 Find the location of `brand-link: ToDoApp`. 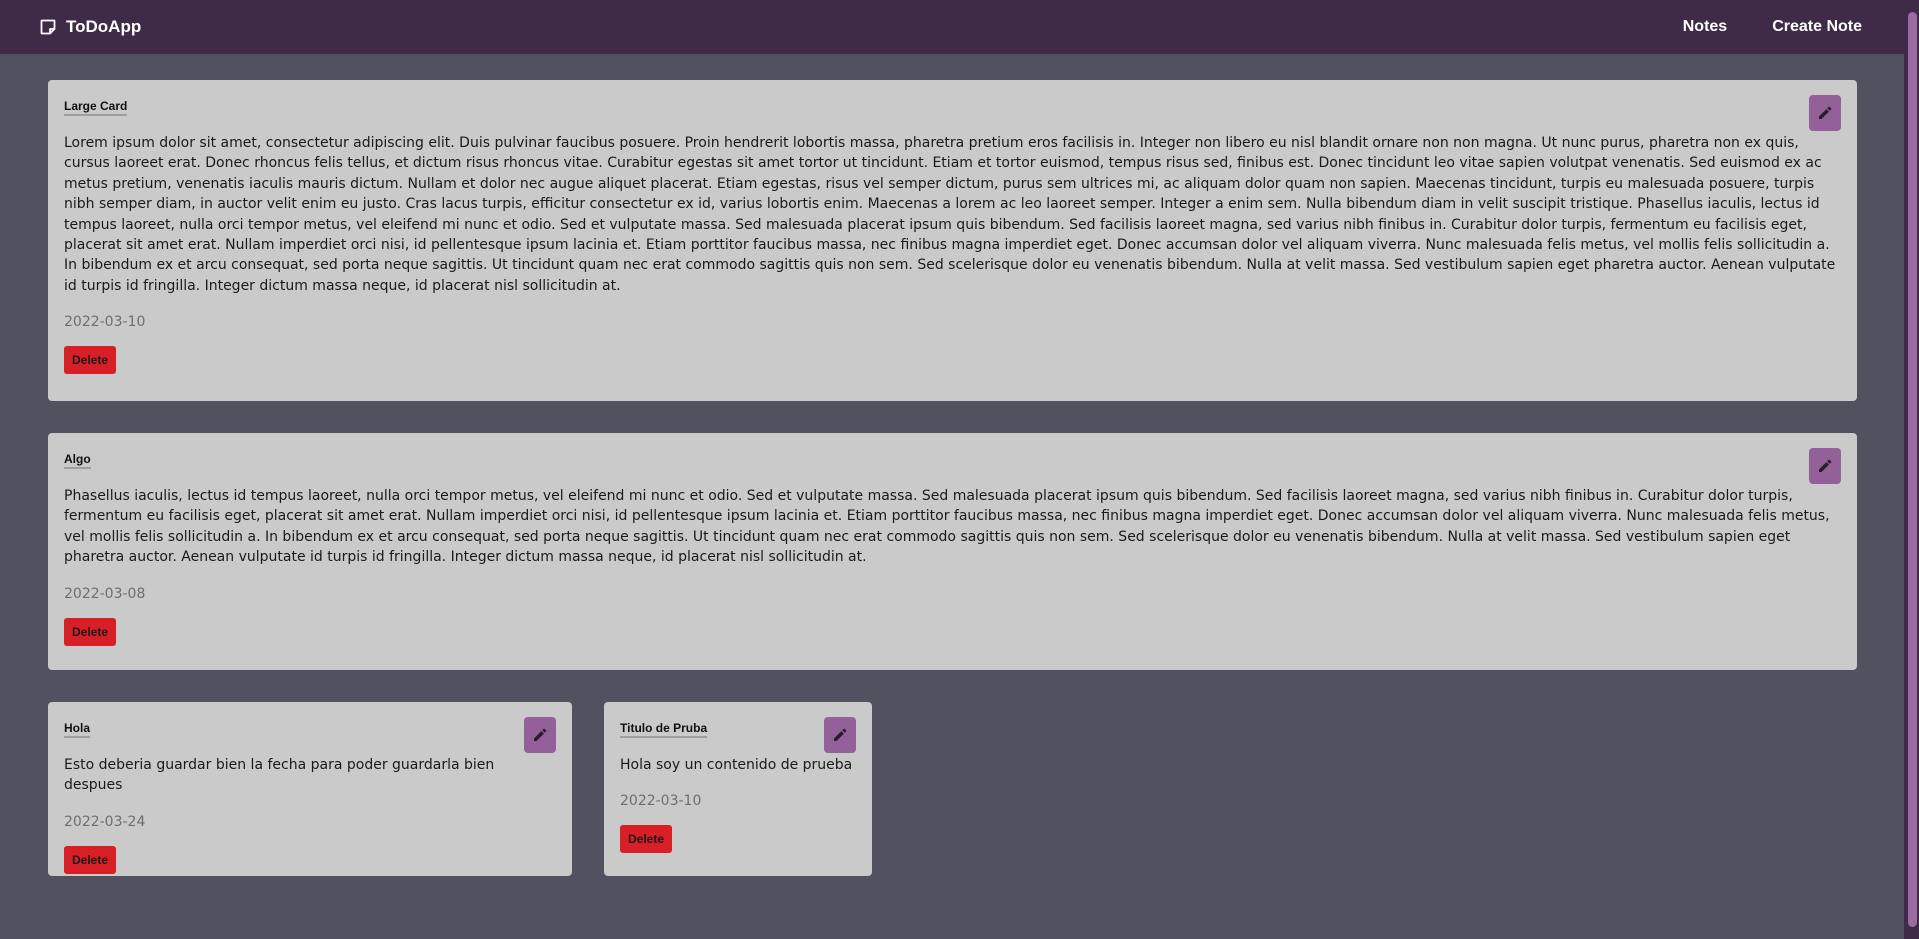

brand-link: ToDoApp is located at coordinates (90, 27).